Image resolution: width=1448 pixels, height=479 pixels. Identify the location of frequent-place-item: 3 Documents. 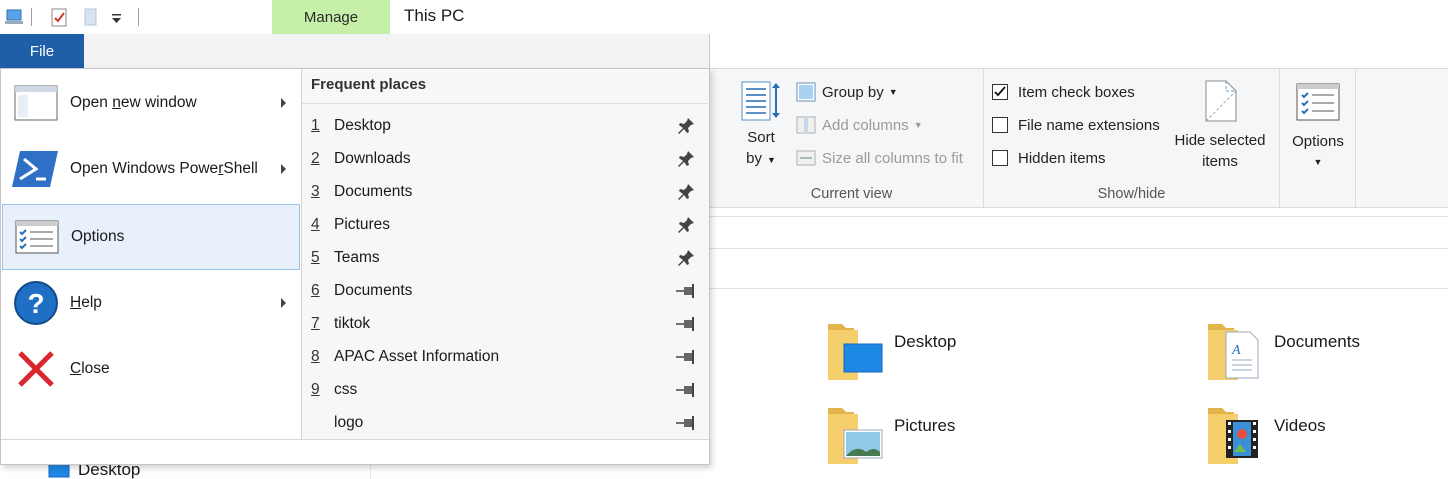
(506, 191).